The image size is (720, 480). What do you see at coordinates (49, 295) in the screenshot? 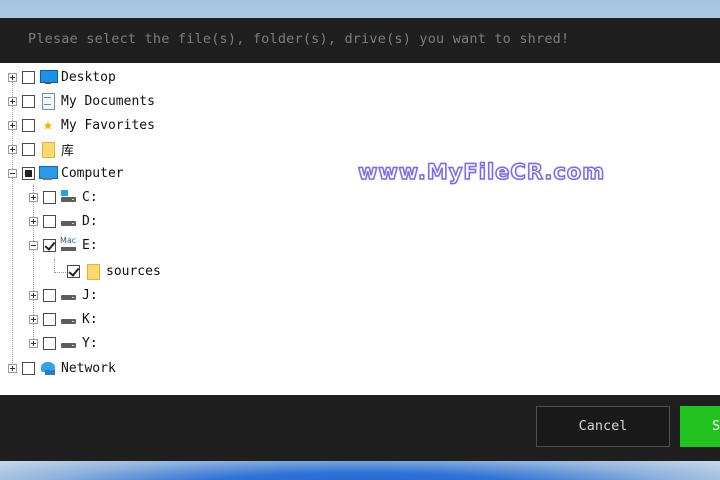
I see `drive-j-checkbox` at bounding box center [49, 295].